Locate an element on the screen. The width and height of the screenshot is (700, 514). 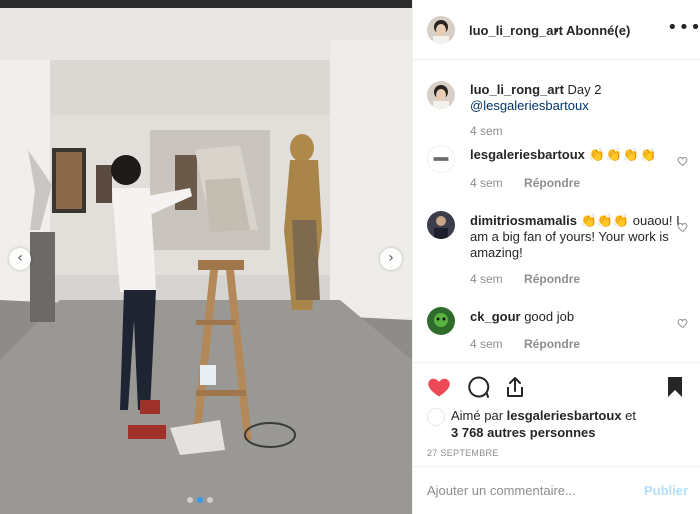
previous-slide-button: ‹ is located at coordinates (20, 259).